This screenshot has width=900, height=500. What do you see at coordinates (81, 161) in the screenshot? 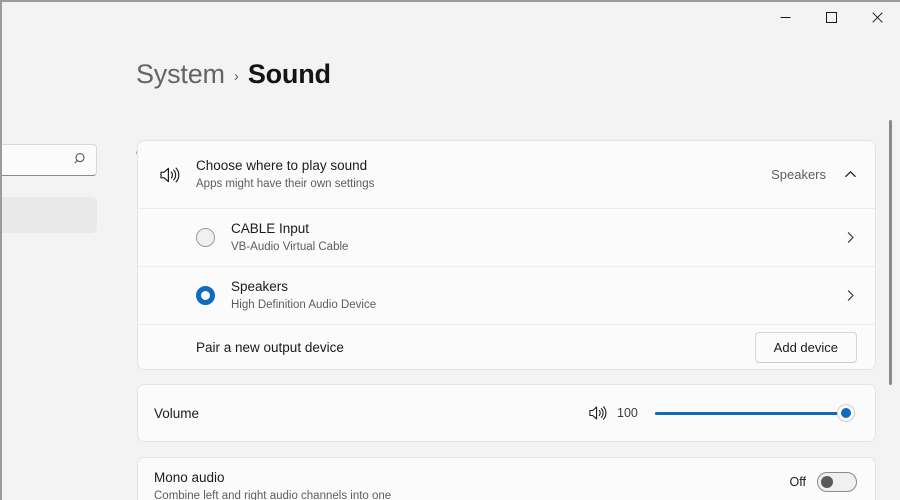
I see `search-icon` at bounding box center [81, 161].